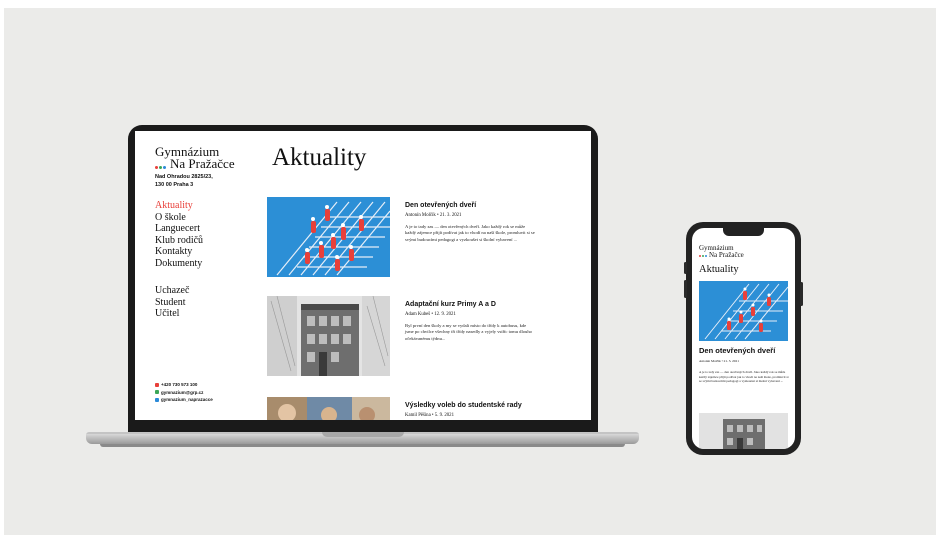 Image resolution: width=940 pixels, height=537 pixels. I want to click on contact-email: gymnazium@grp.cz, so click(184, 393).